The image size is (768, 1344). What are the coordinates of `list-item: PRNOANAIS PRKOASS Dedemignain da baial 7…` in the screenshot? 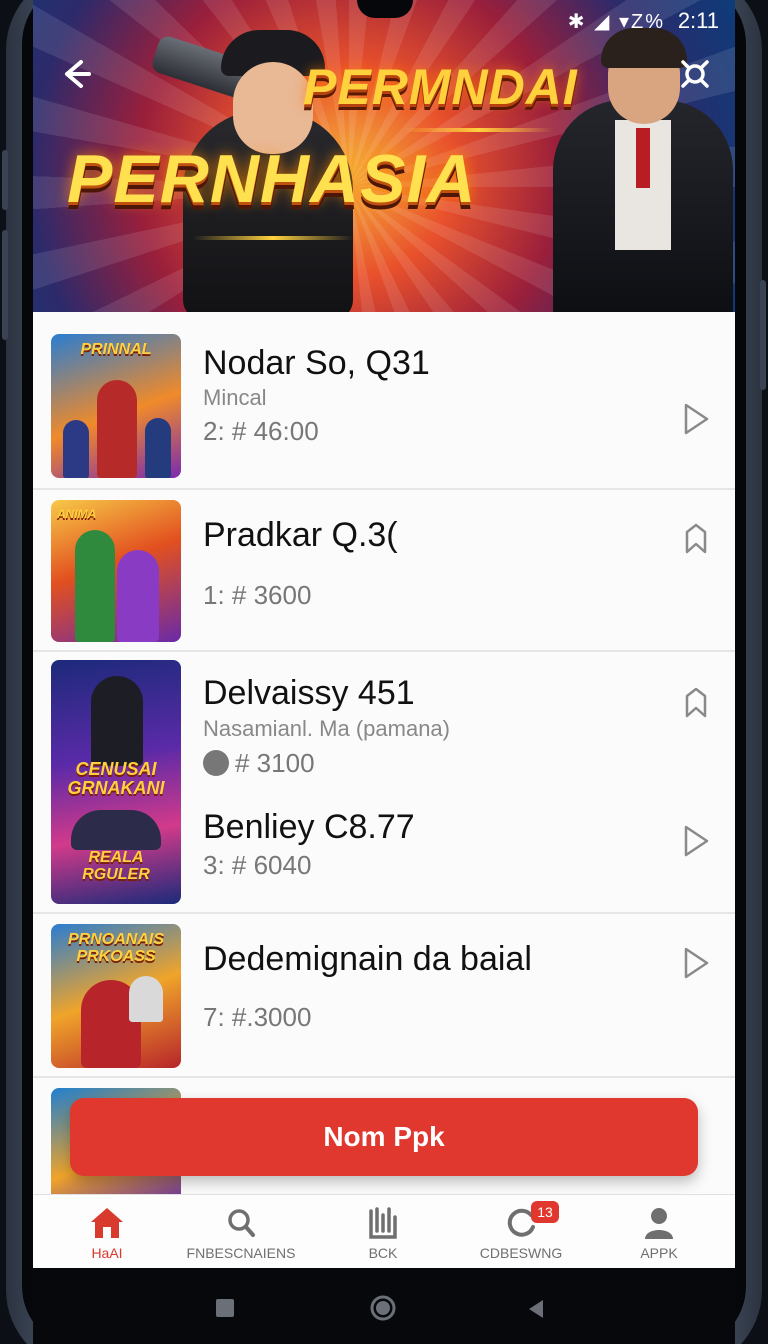 It's located at (384, 996).